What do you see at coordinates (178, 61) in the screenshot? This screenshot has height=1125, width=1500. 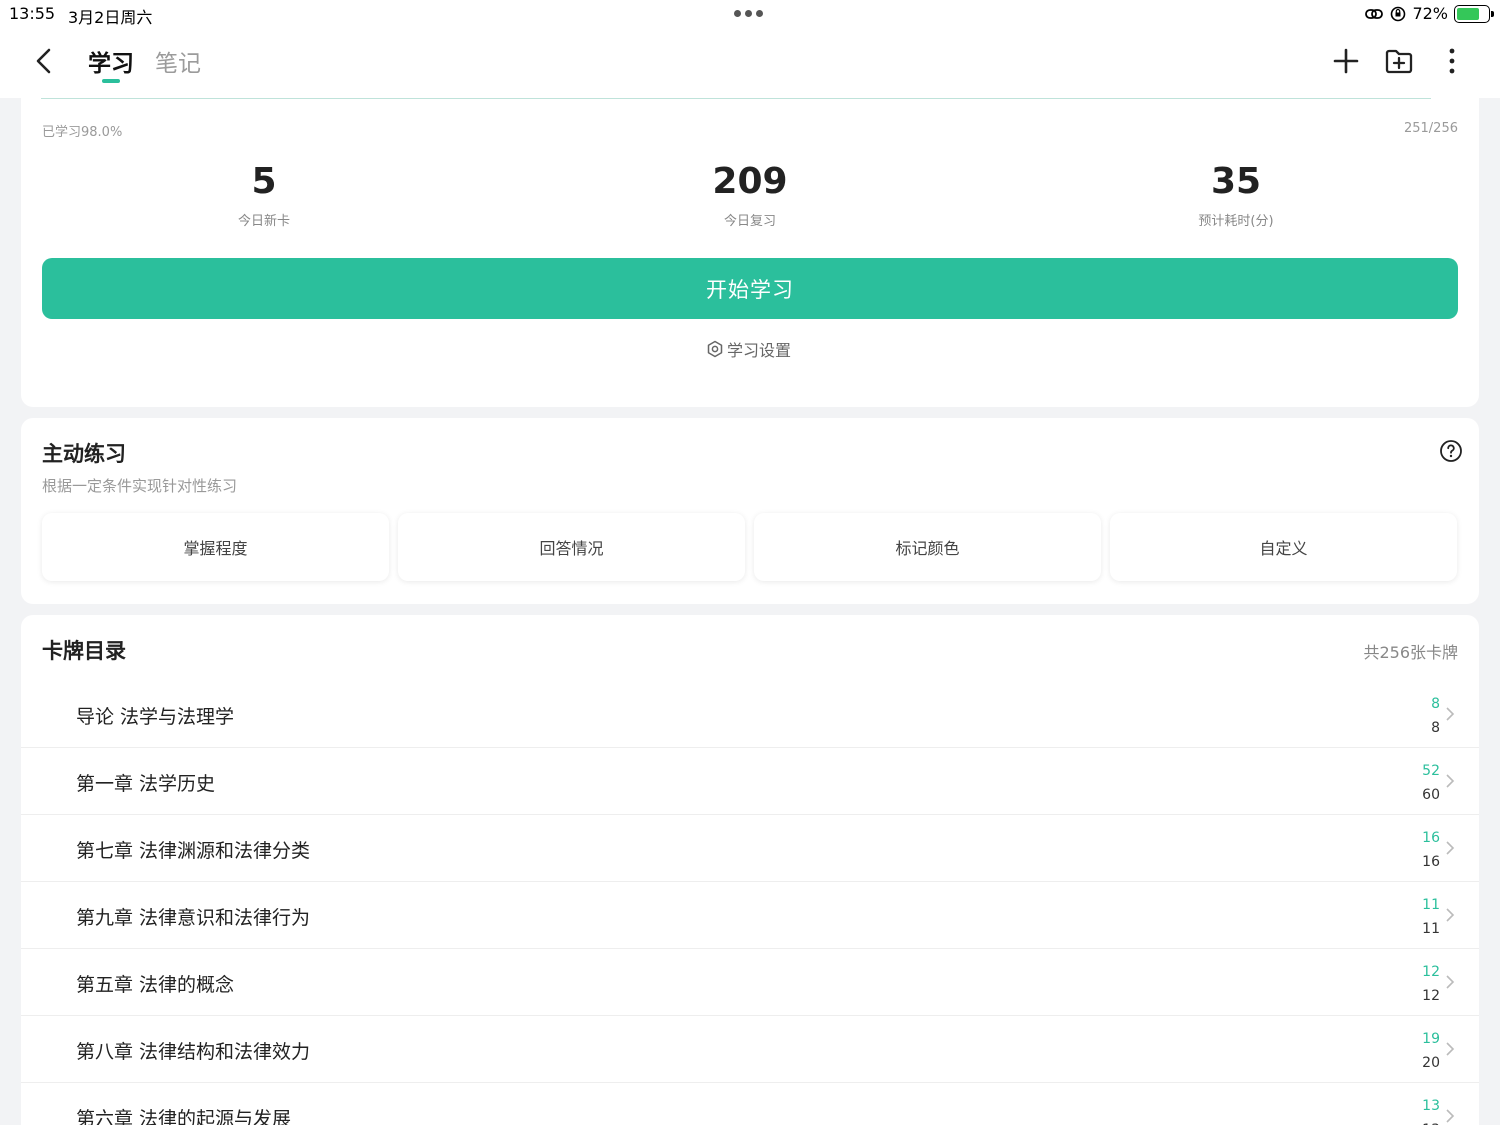 I see `tab-notes: 笔记` at bounding box center [178, 61].